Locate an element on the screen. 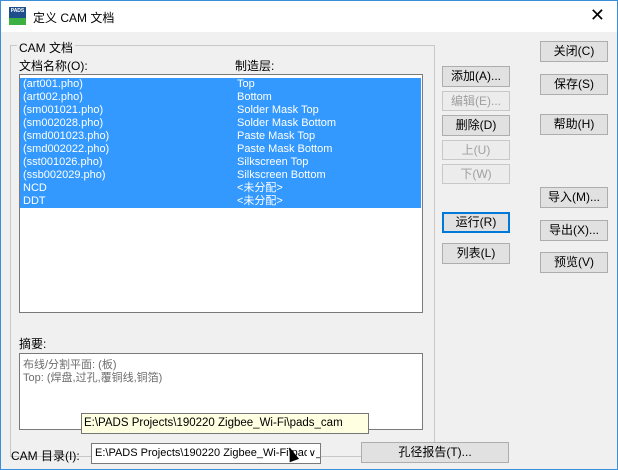 The image size is (618, 470). document-name: (smd002022.pho) is located at coordinates (66, 149).